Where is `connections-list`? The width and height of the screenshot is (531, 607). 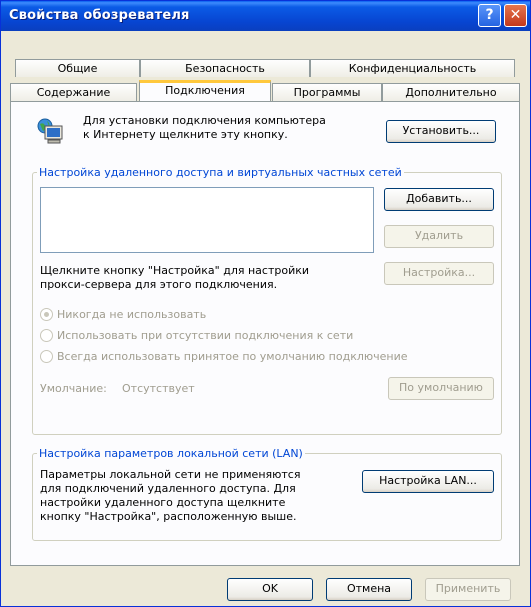
connections-list is located at coordinates (207, 220).